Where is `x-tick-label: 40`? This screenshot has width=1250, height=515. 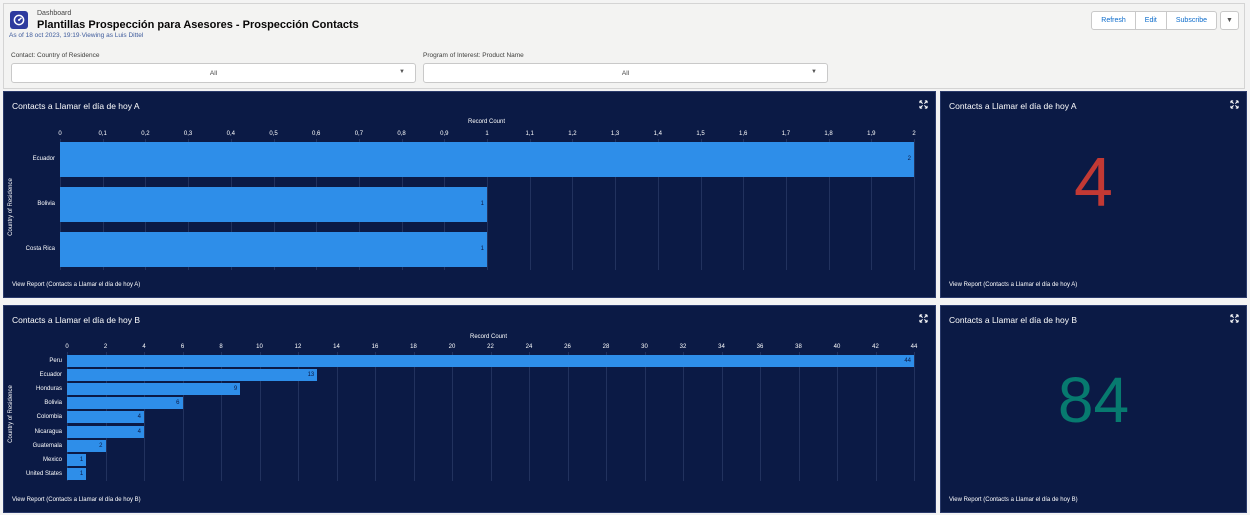 x-tick-label: 40 is located at coordinates (837, 347).